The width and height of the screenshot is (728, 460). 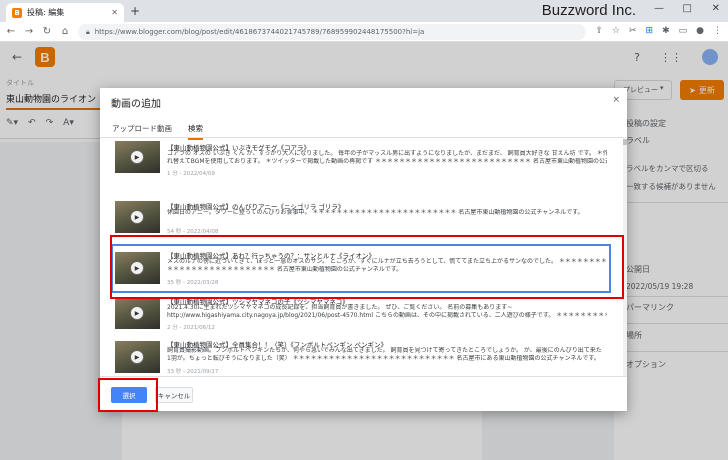 I want to click on tab-search: 検索, so click(x=195, y=131).